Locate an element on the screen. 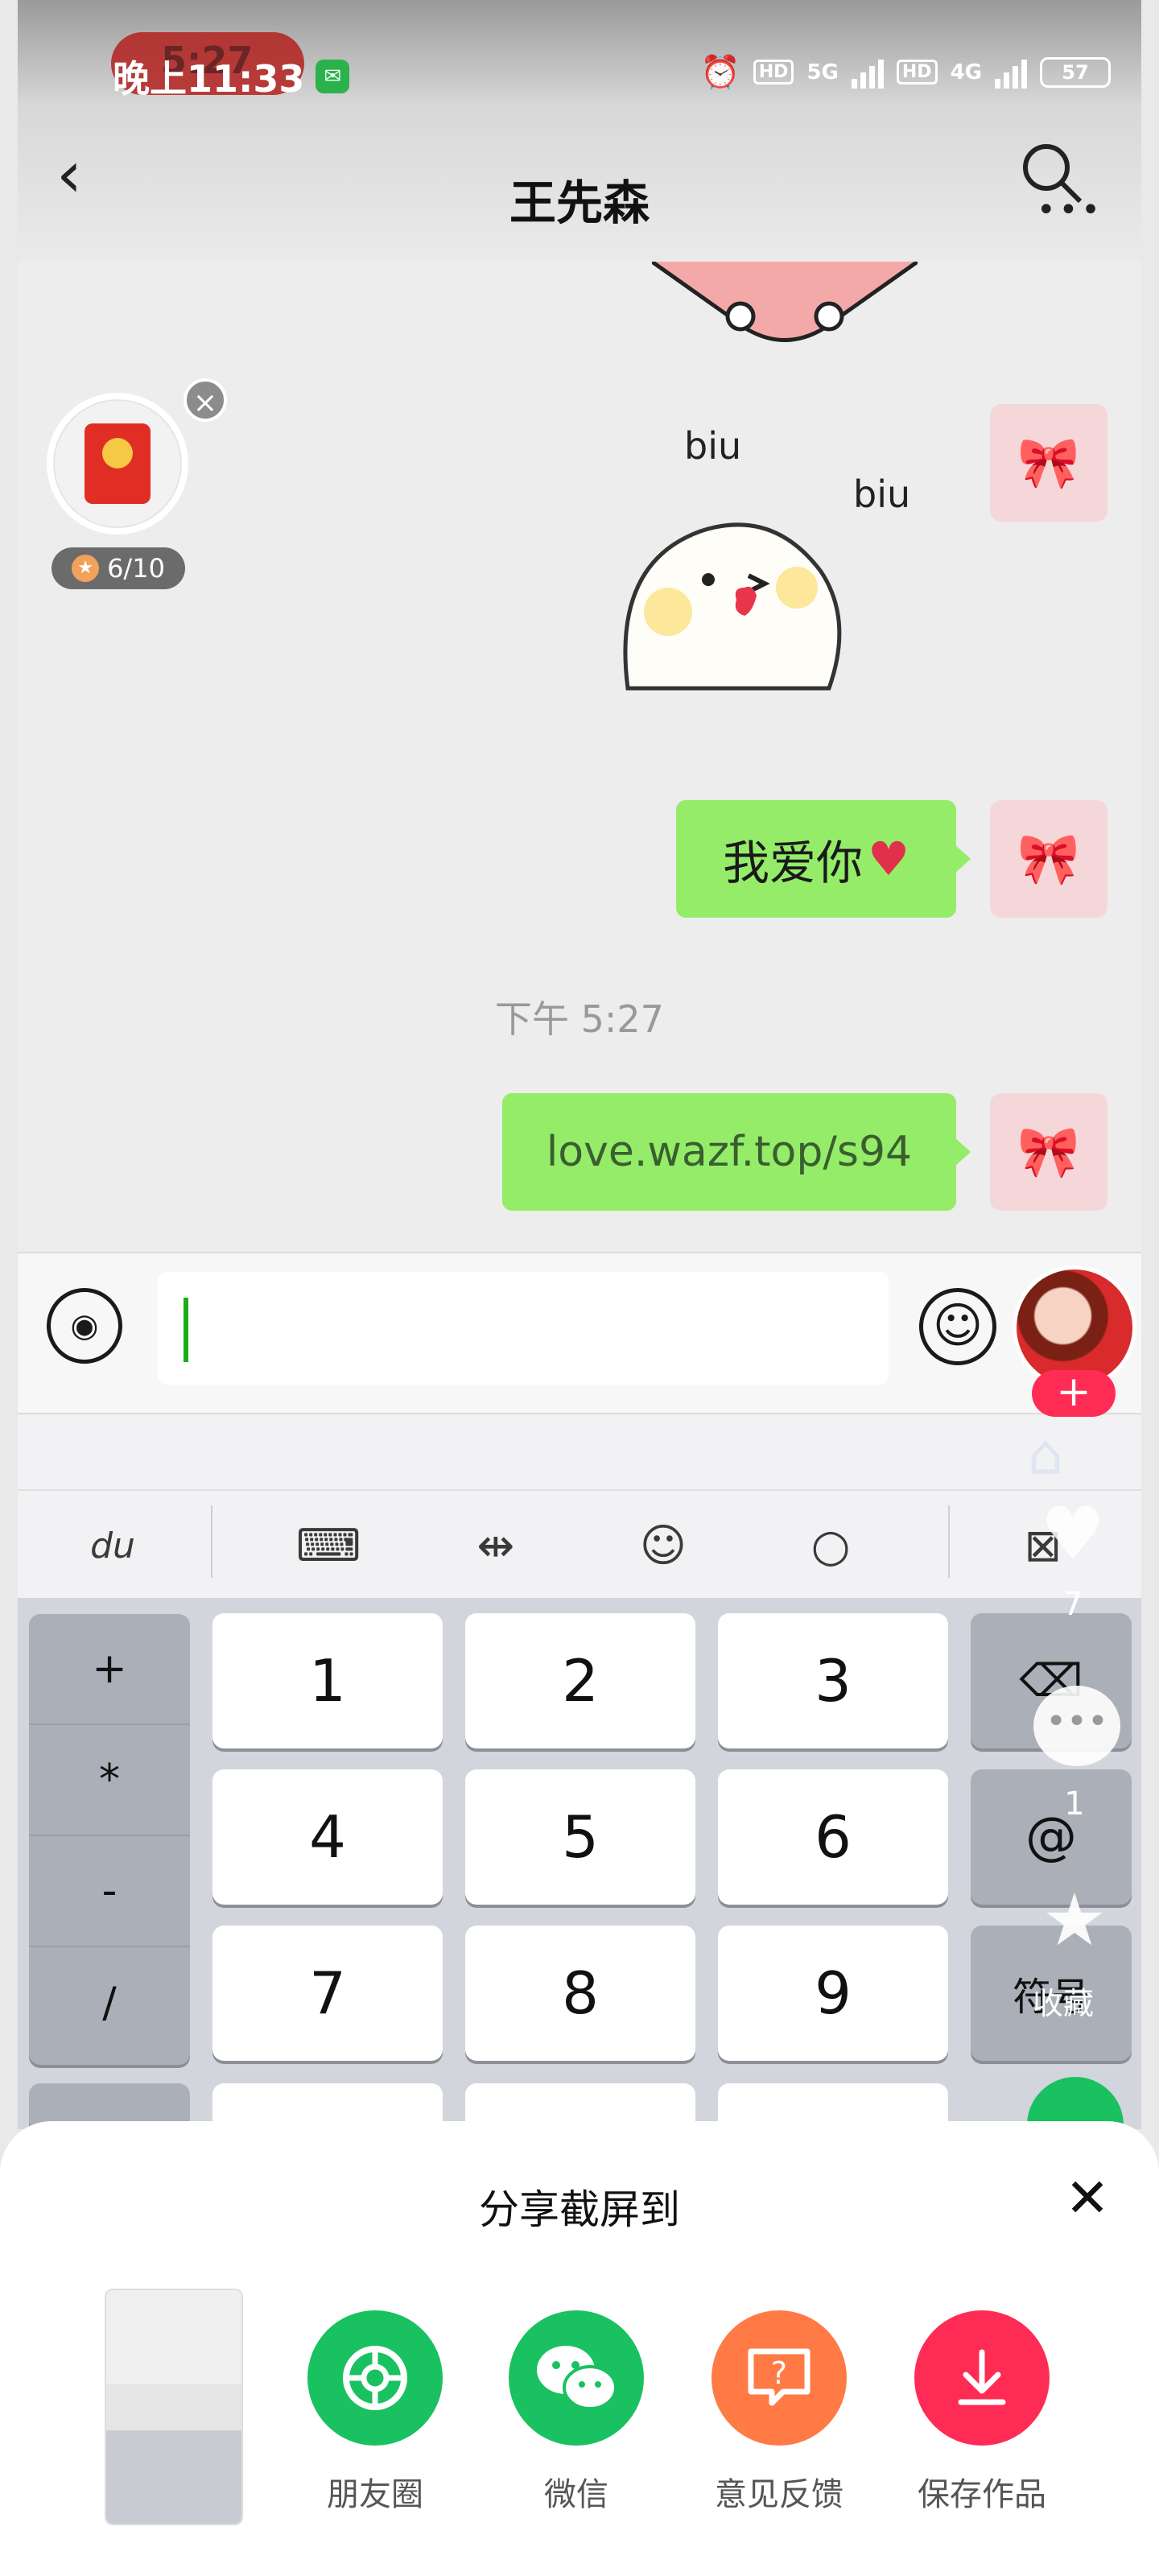 The width and height of the screenshot is (1159, 2576). gesture-icon: ⌂ is located at coordinates (1045, 1454).